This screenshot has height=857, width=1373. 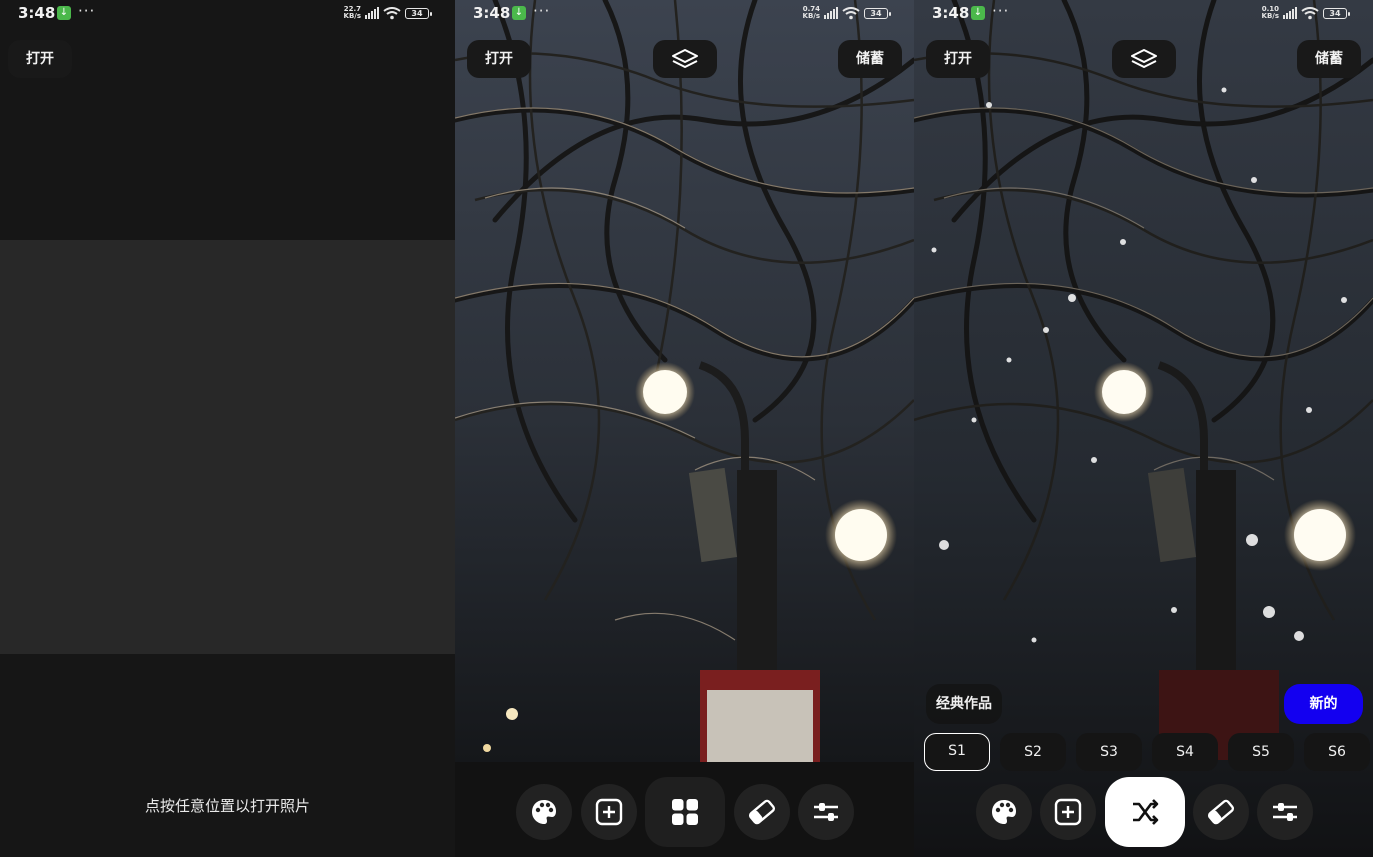 What do you see at coordinates (684, 14) in the screenshot?
I see `status-bar: 3:48 ↓ ··· 0.74 KB/s 34` at bounding box center [684, 14].